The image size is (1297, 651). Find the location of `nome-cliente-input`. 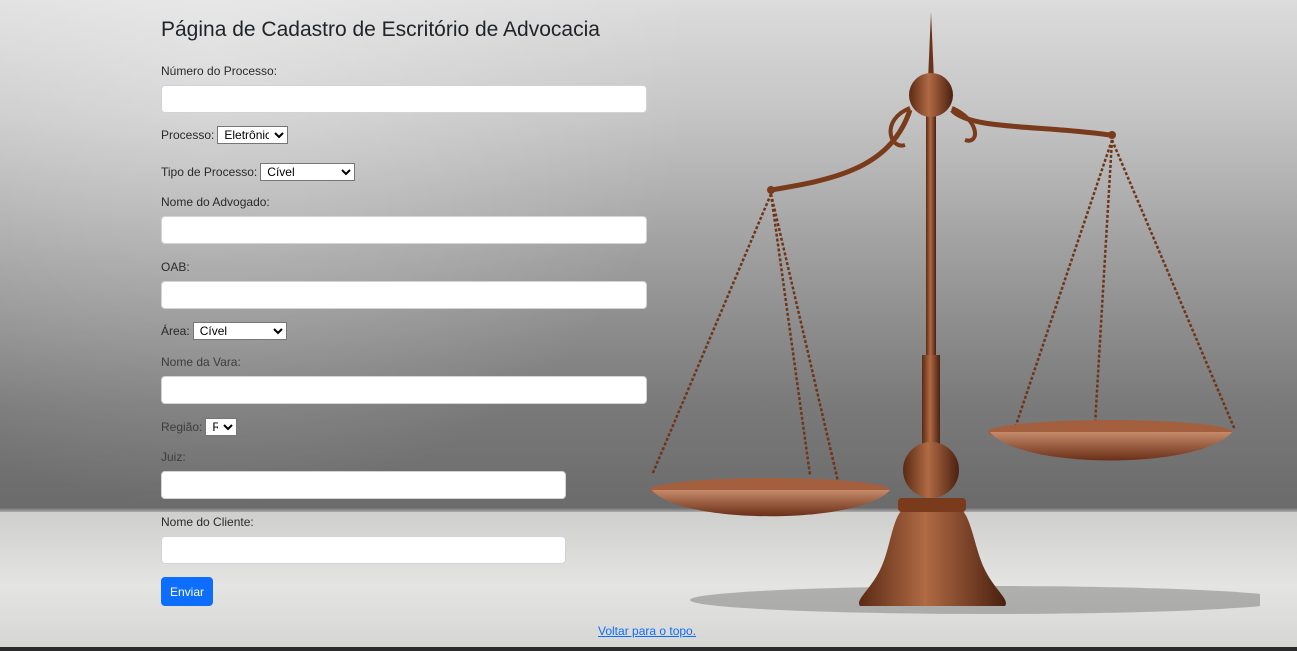

nome-cliente-input is located at coordinates (363, 550).